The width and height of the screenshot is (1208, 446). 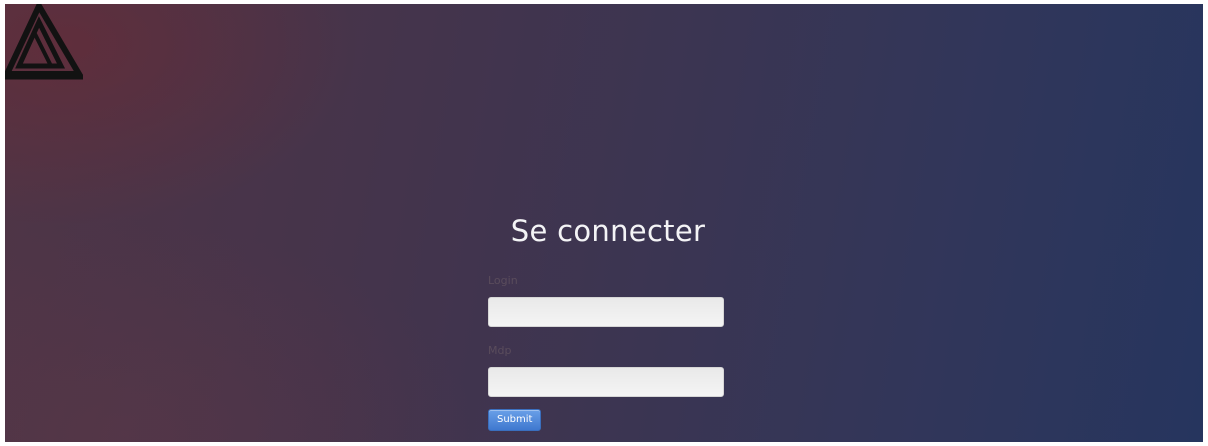 What do you see at coordinates (608, 231) in the screenshot?
I see `page-title: Se connecter` at bounding box center [608, 231].